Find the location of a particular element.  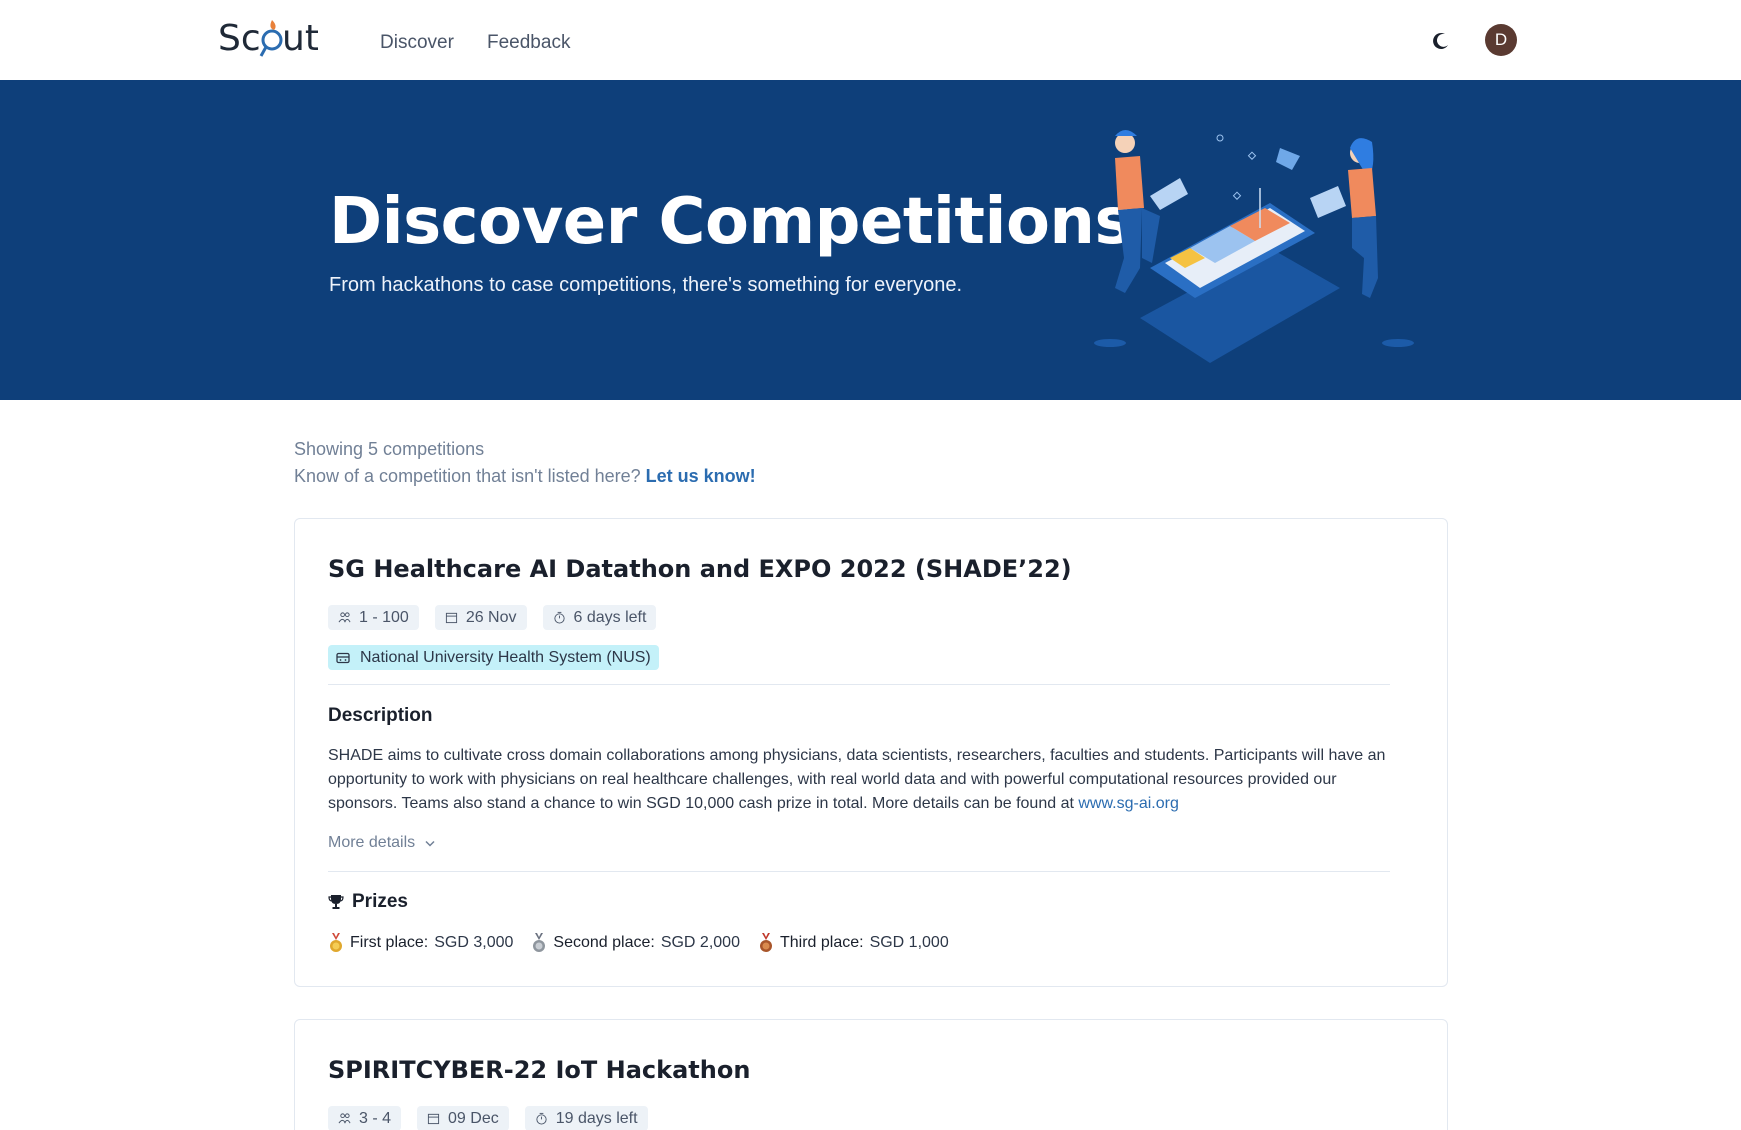

bronze-medal-icon is located at coordinates (765, 942).